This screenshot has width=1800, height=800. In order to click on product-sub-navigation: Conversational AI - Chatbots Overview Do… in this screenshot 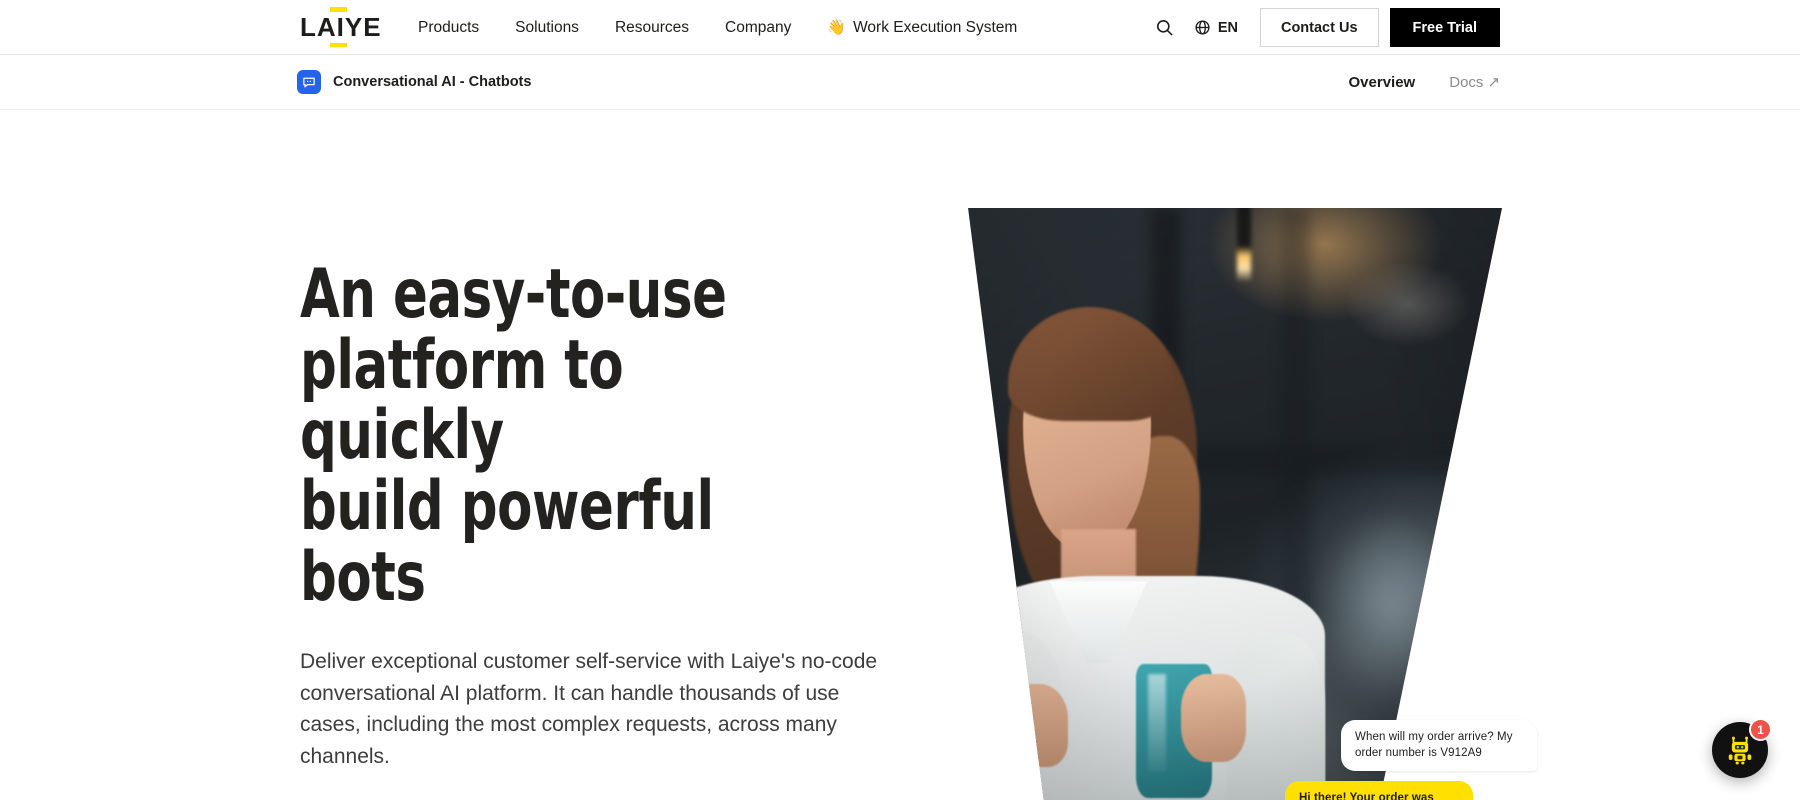, I will do `click(900, 82)`.